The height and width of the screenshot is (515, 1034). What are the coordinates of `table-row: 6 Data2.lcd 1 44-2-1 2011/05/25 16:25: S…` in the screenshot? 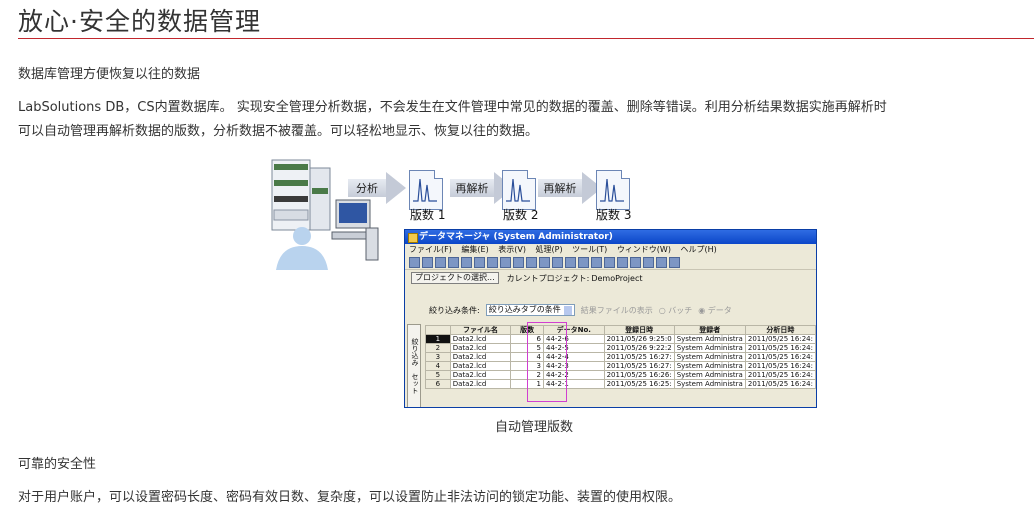 It's located at (620, 384).